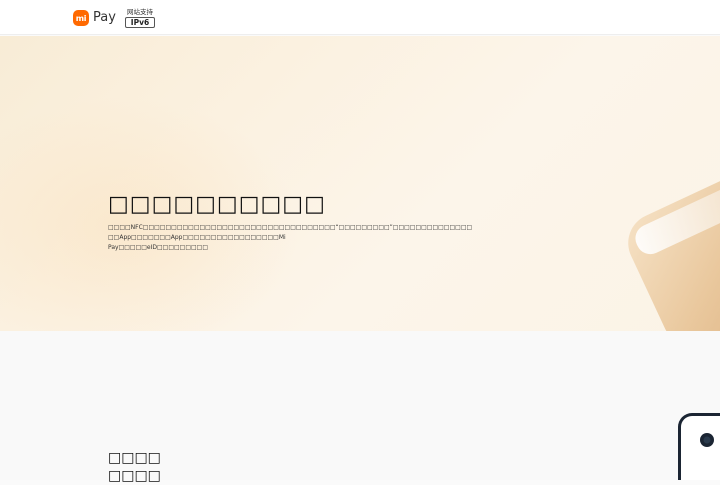  What do you see at coordinates (217, 204) in the screenshot?
I see `hero-title: □□□□□□□□□□` at bounding box center [217, 204].